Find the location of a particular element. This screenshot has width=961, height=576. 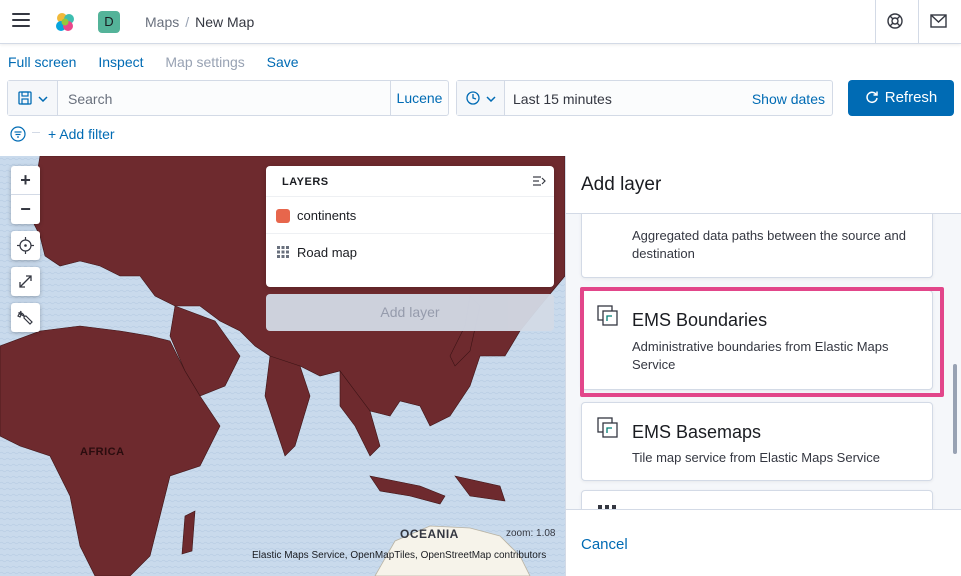

grid-icon is located at coordinates (283, 252).